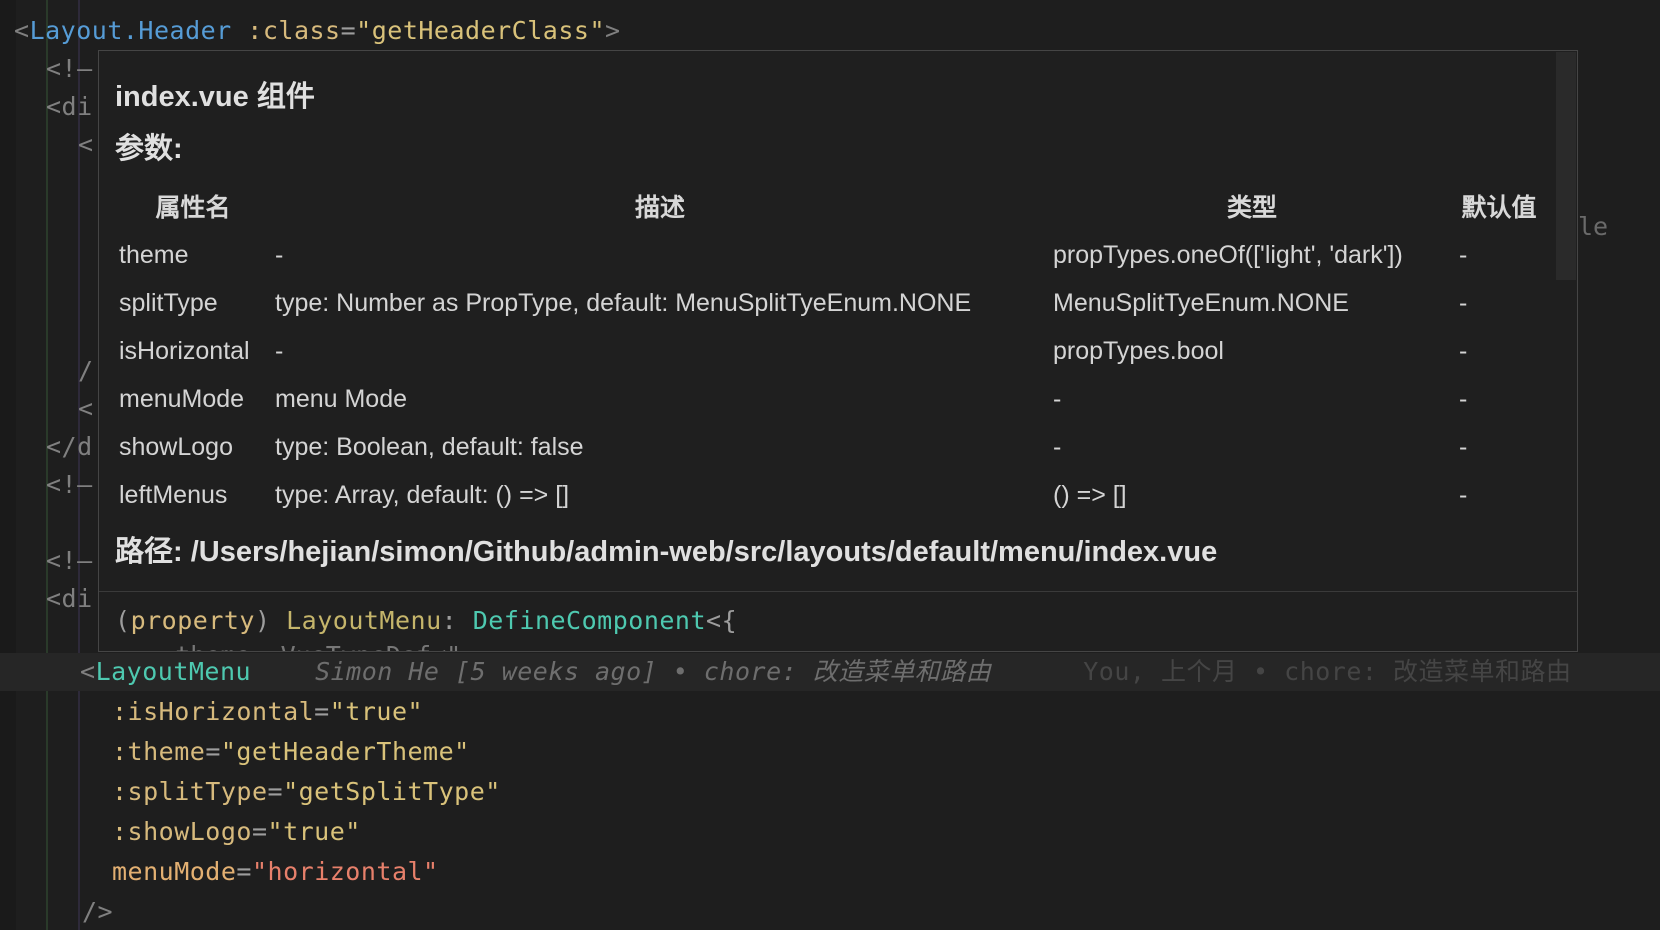 Image resolution: width=1660 pixels, height=930 pixels. What do you see at coordinates (1138, 350) in the screenshot?
I see `prop-type: propTypes.bool` at bounding box center [1138, 350].